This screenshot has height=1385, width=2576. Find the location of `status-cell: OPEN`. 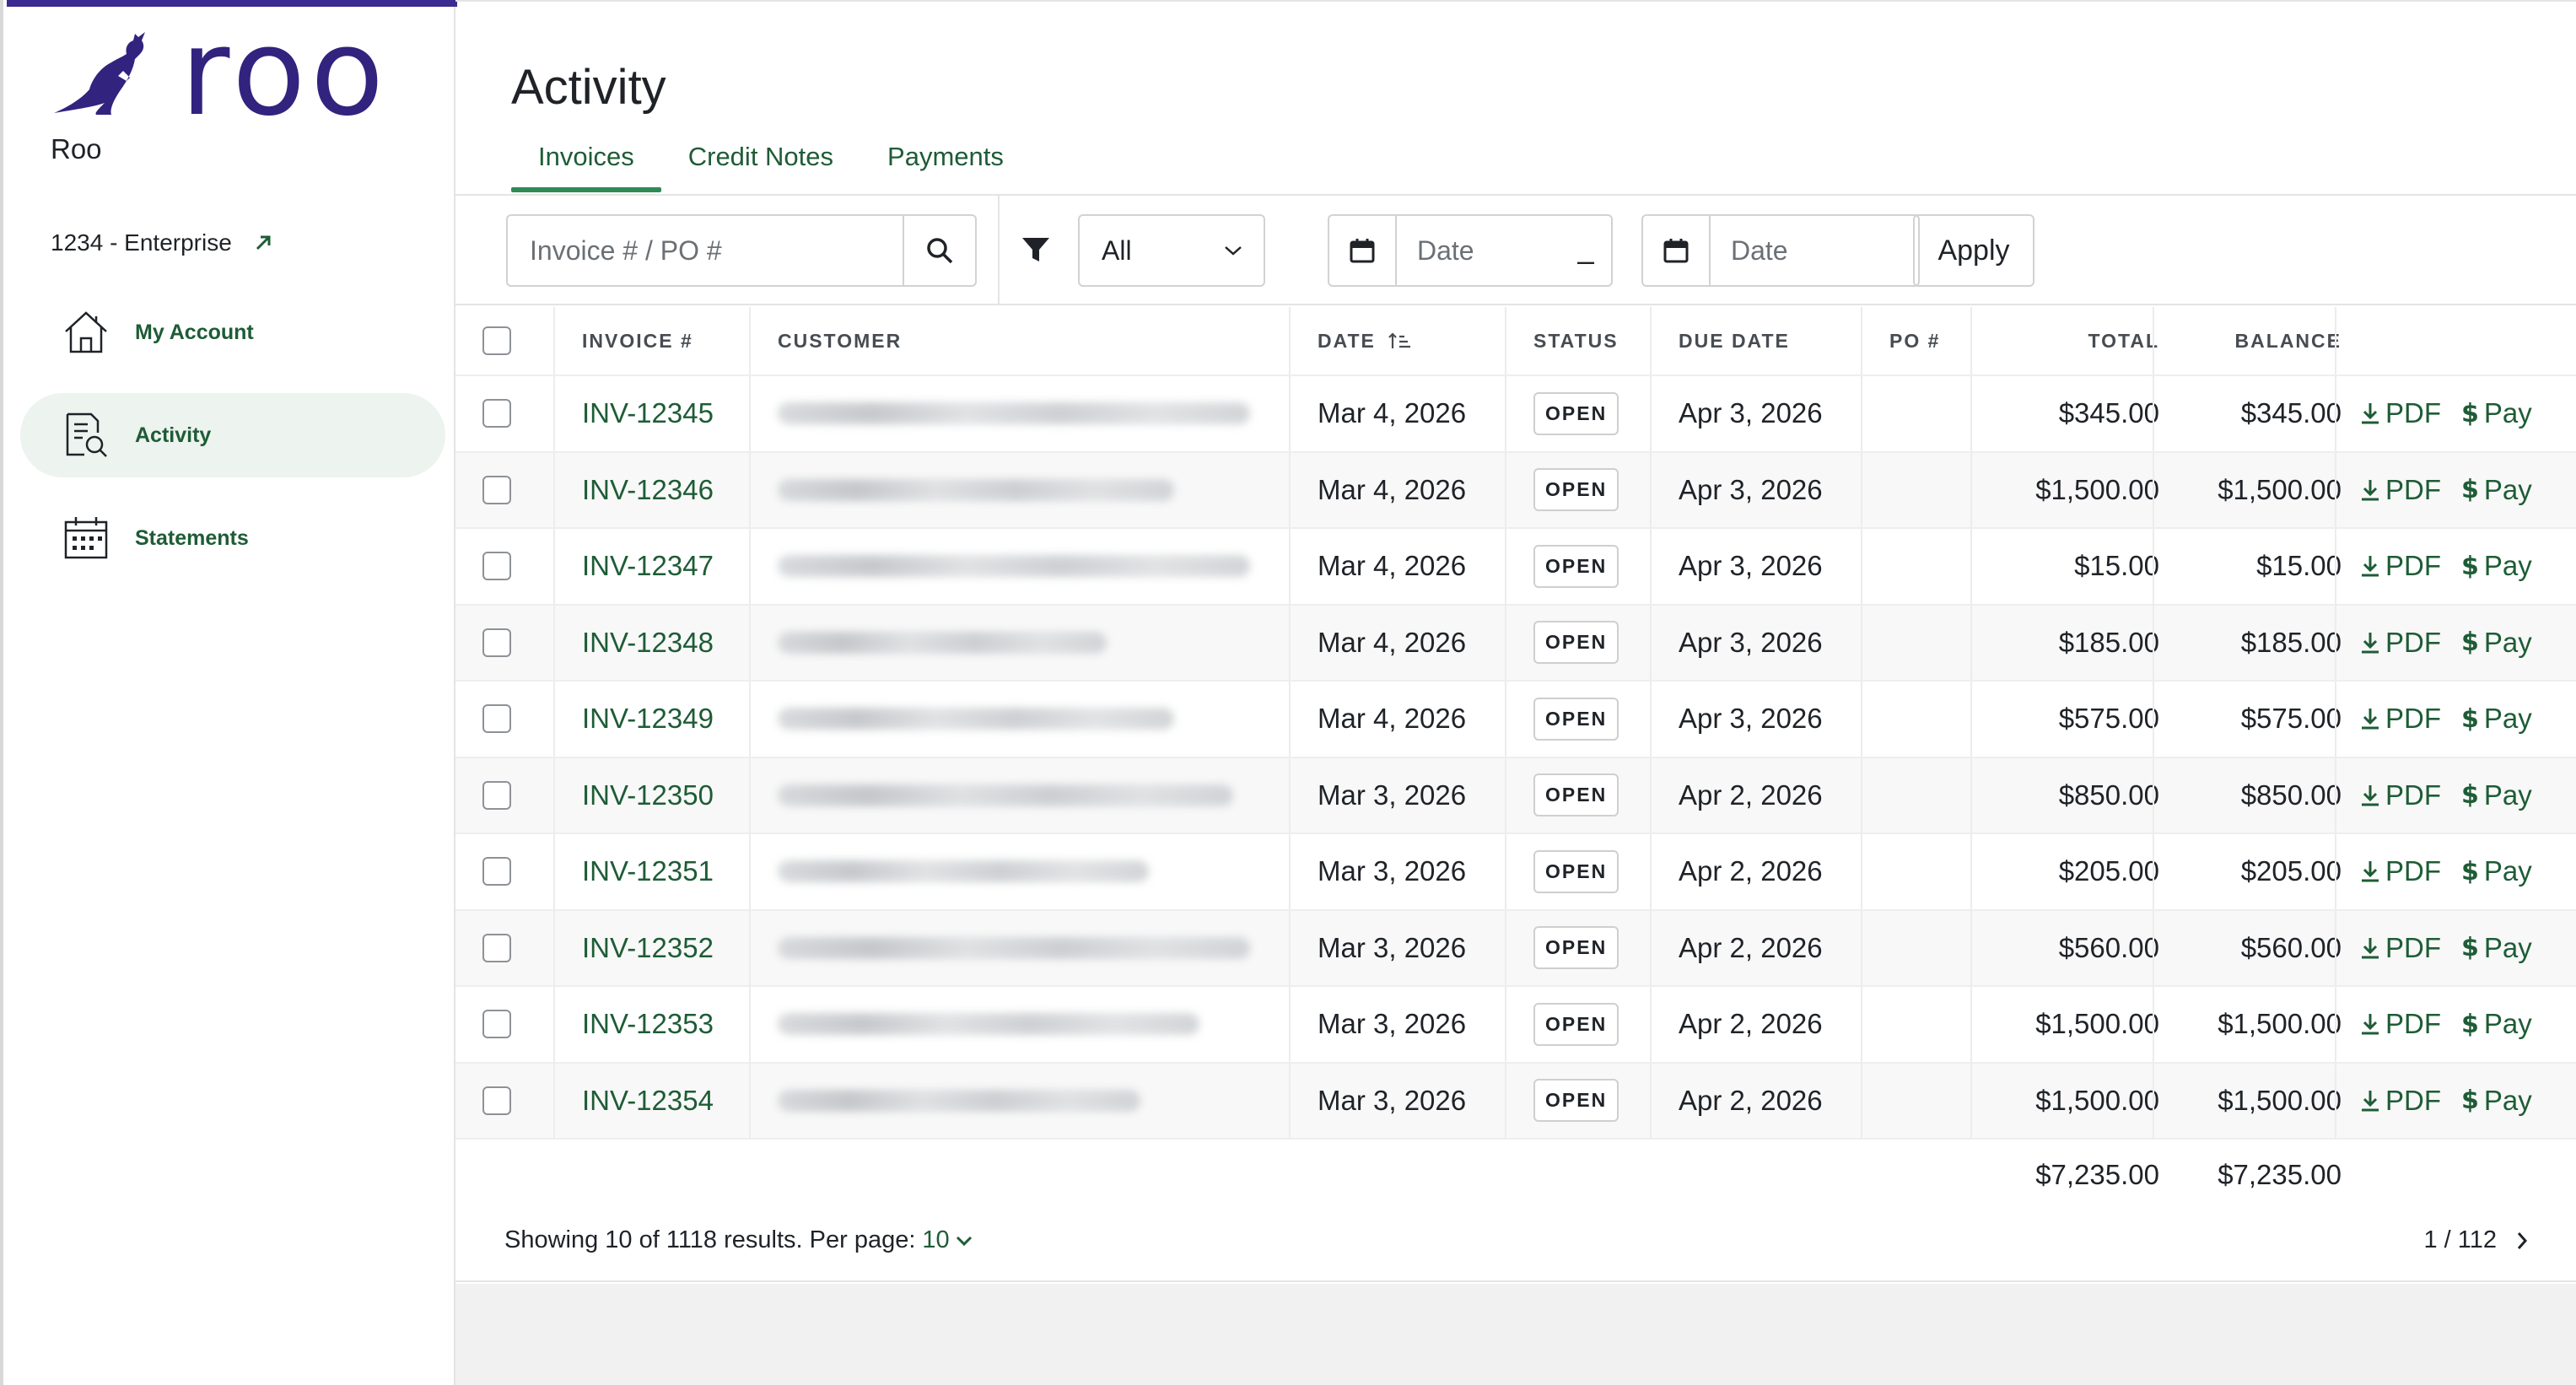

status-cell: OPEN is located at coordinates (1576, 719).